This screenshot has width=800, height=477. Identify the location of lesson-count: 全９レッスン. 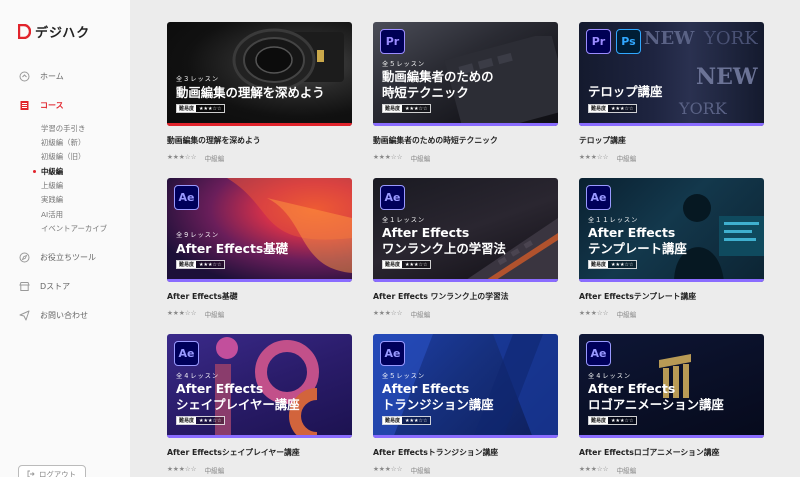
(198, 235).